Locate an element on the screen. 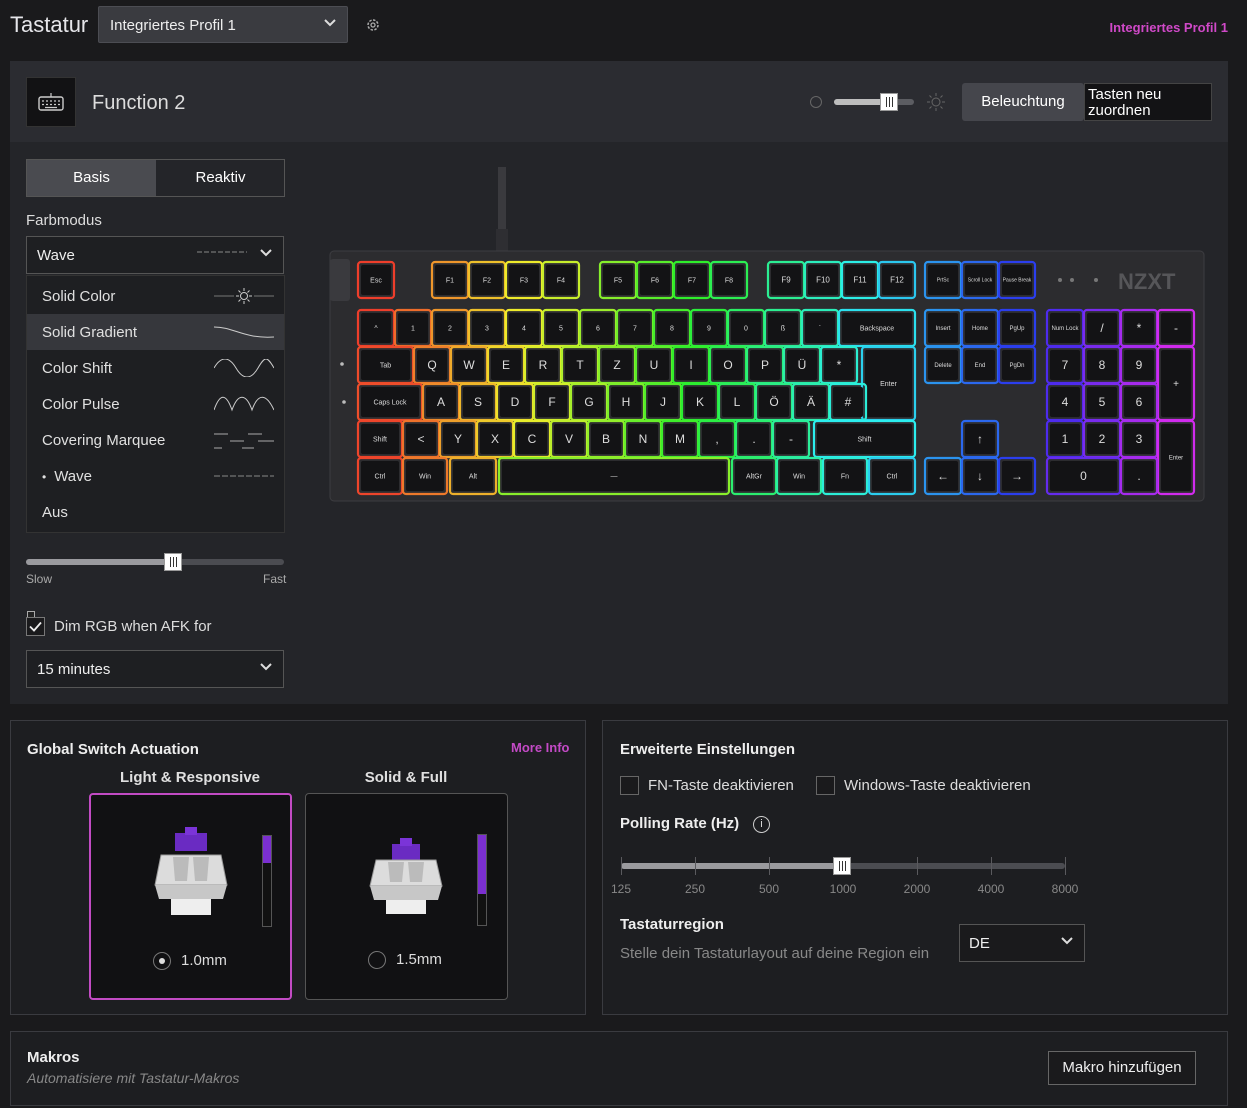 The width and height of the screenshot is (1247, 1108). key: G is located at coordinates (589, 402).